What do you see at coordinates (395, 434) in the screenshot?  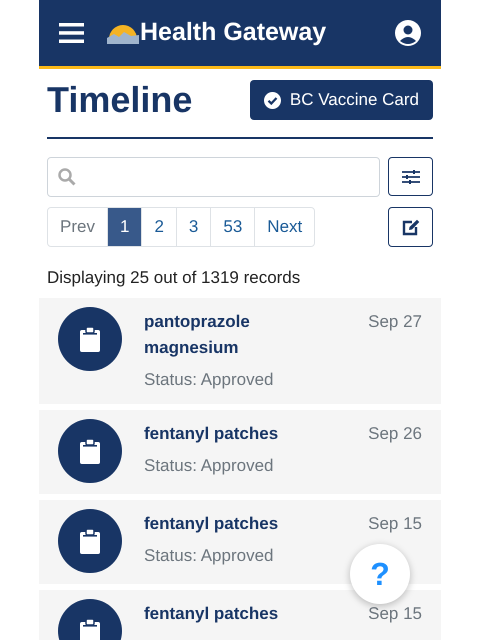 I see `entry-date: Sep 26` at bounding box center [395, 434].